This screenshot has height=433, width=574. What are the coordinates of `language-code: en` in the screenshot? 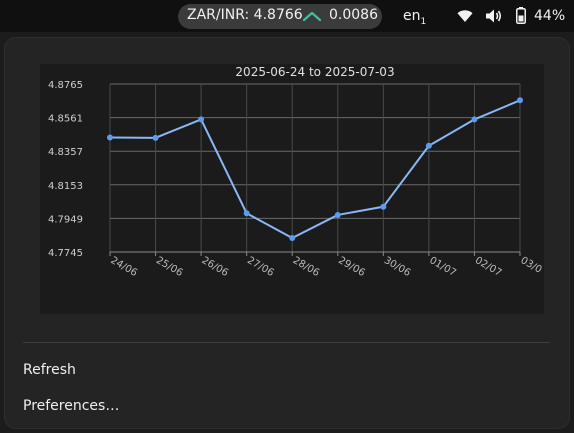 It's located at (412, 16).